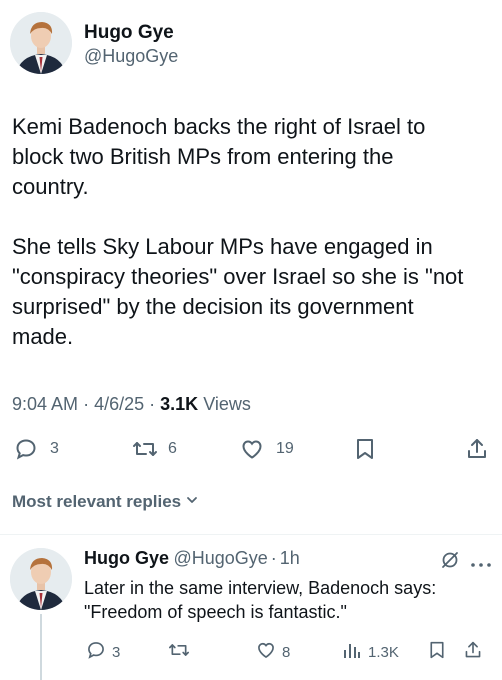 Image resolution: width=502 pixels, height=680 pixels. I want to click on tweet-meta: 9:04 AM · 4/6/25 · 3.1K Views, so click(131, 404).